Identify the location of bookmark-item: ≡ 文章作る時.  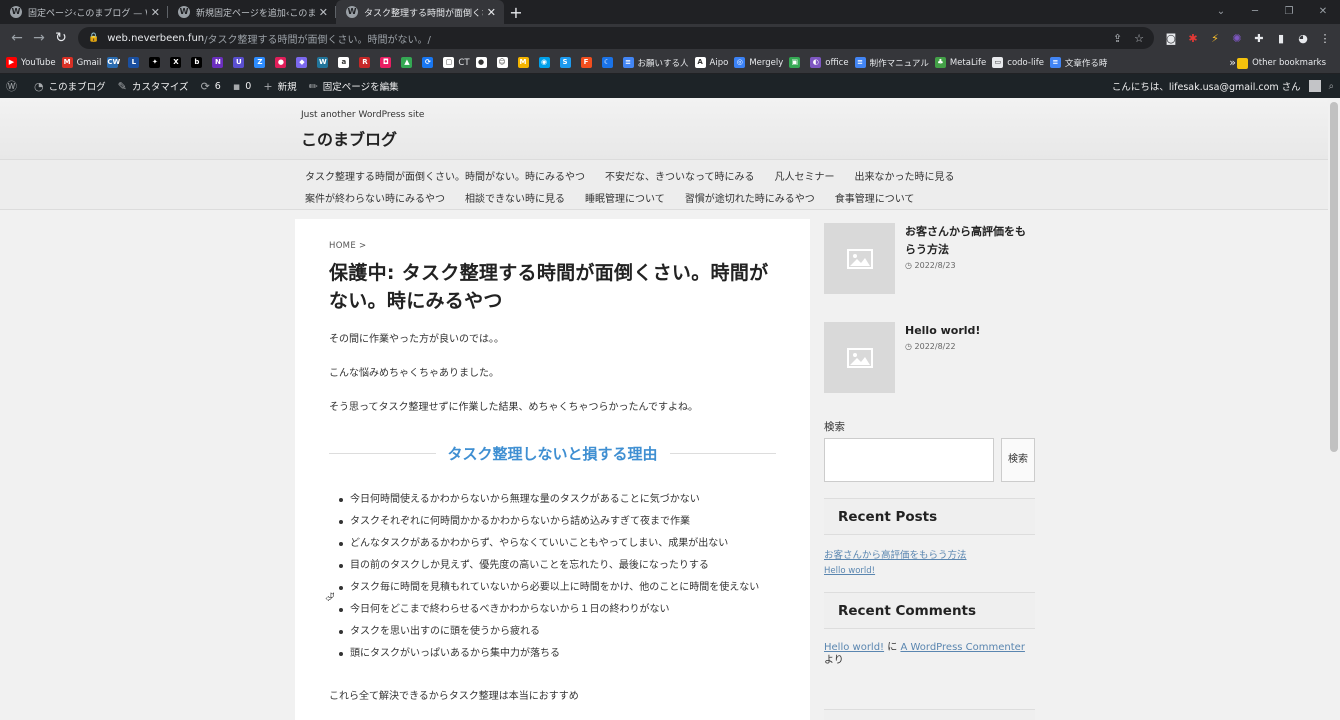
(1078, 63).